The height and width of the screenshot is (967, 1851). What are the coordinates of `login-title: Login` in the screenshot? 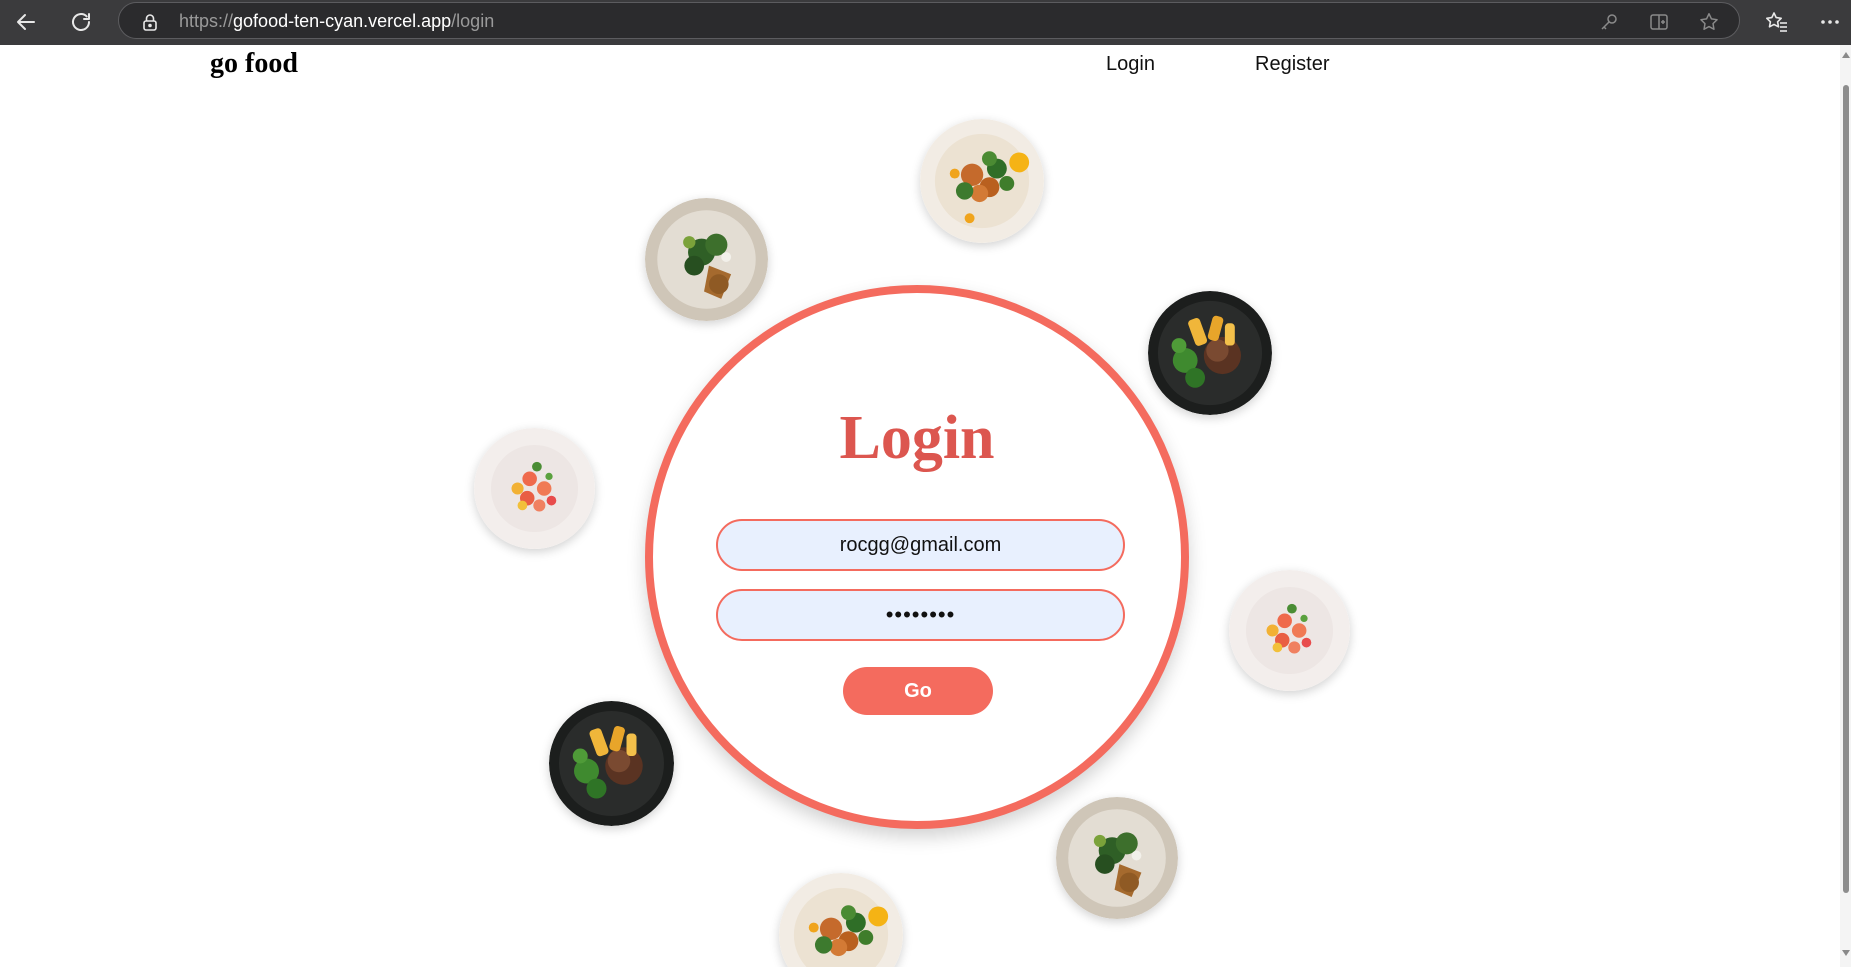 It's located at (917, 438).